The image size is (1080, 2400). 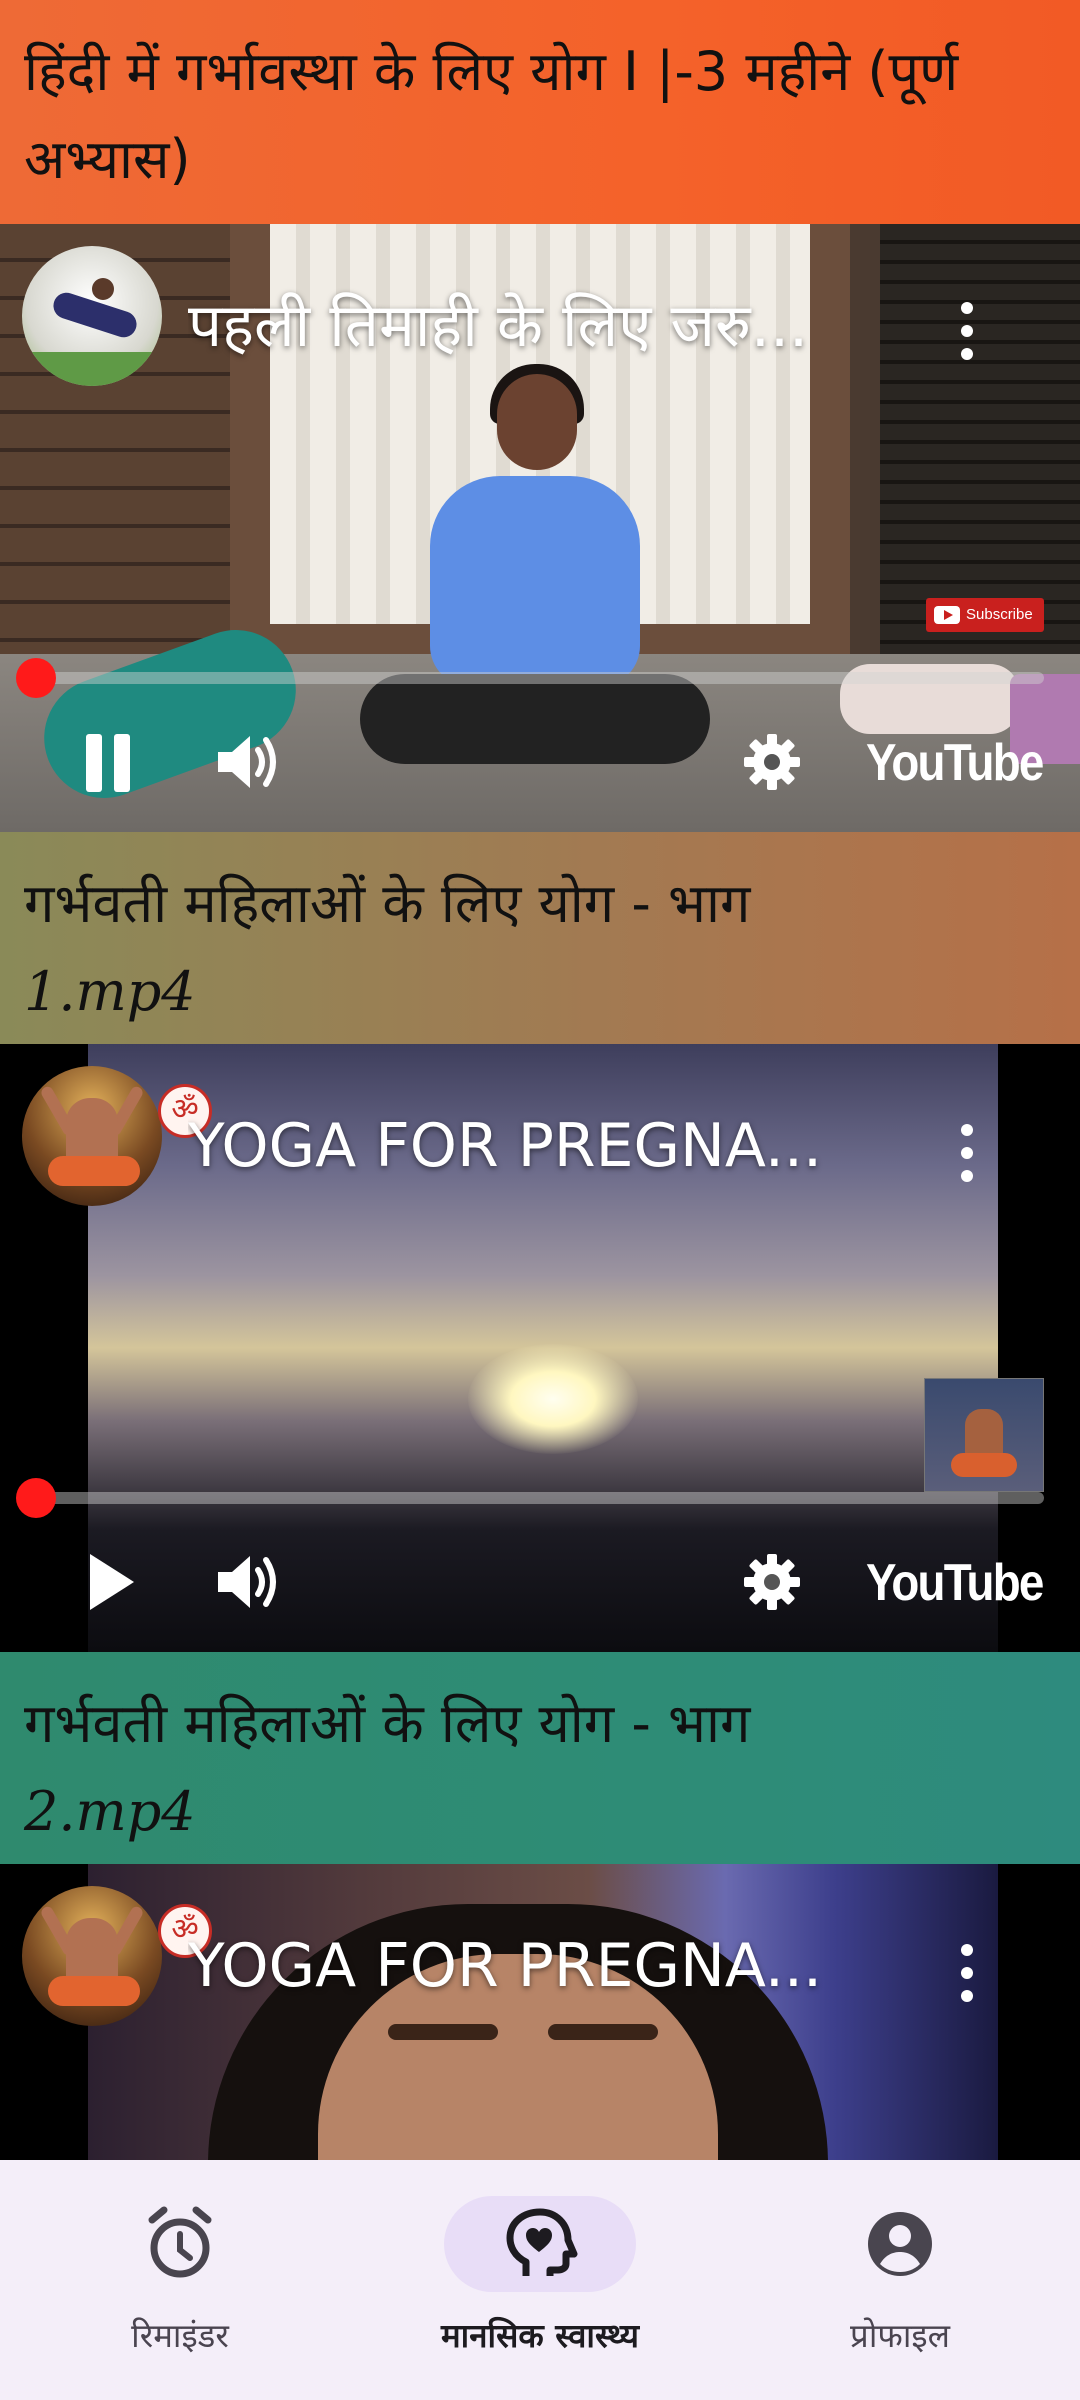 I want to click on video-caption-1: गर्भवती महिलाओं के लिए योग - भाग 1.mp4, so click(x=540, y=938).